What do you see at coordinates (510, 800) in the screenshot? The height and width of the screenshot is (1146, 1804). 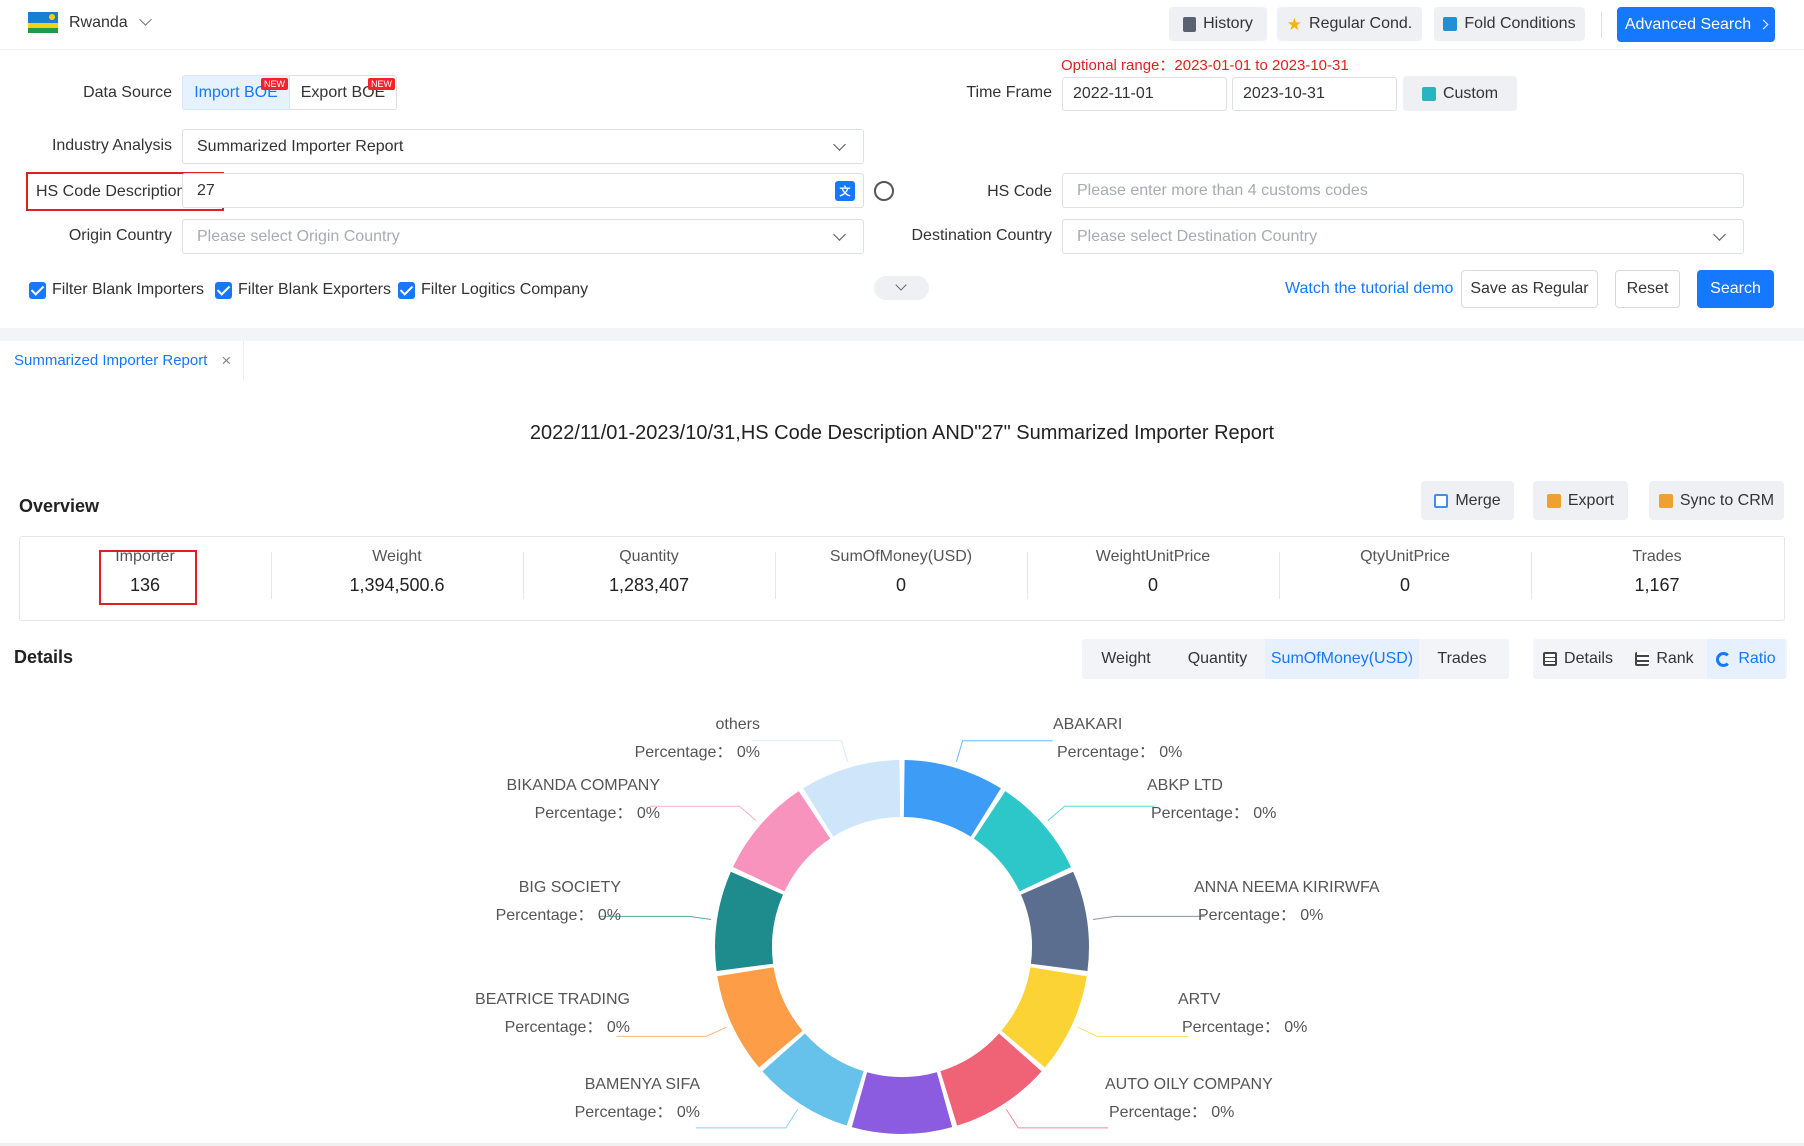 I see `slice-label: BIKANDA COMPANY Percentage： 0%` at bounding box center [510, 800].